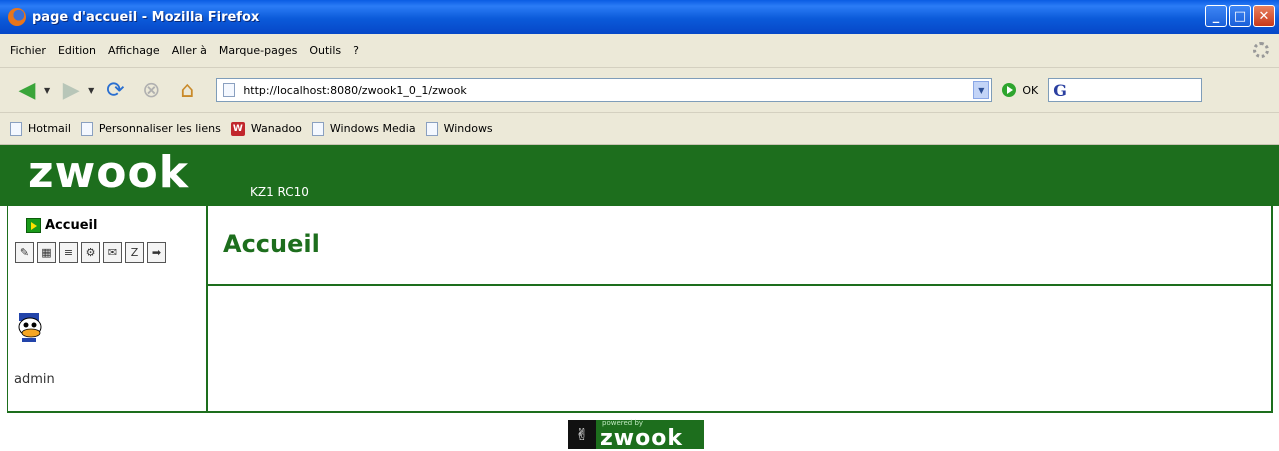 The width and height of the screenshot is (1279, 451). Describe the element at coordinates (17, 17) in the screenshot. I see `firefox-logo-icon` at that location.